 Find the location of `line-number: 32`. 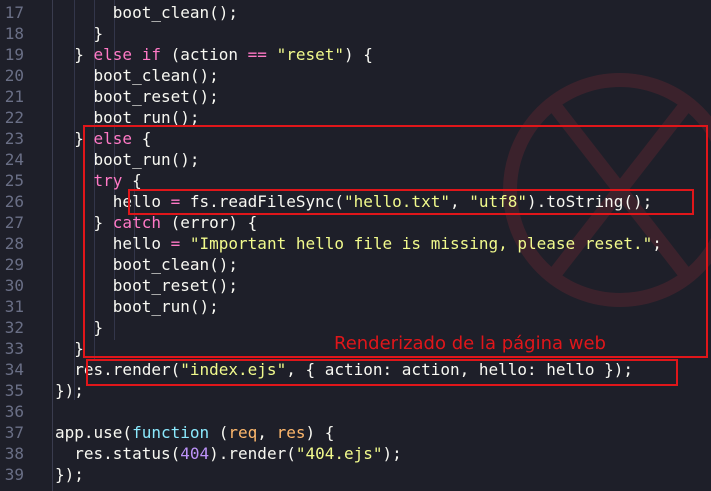

line-number: 32 is located at coordinates (14, 327).